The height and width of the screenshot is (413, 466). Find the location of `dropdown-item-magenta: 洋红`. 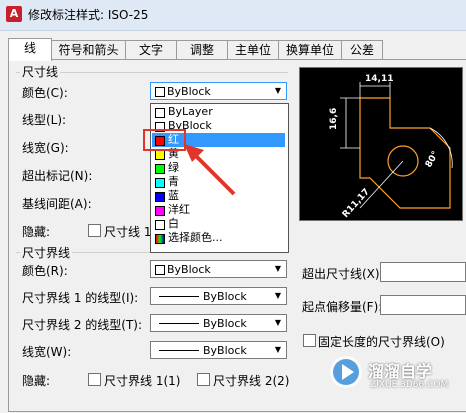

dropdown-item-magenta: 洋红 is located at coordinates (218, 210).